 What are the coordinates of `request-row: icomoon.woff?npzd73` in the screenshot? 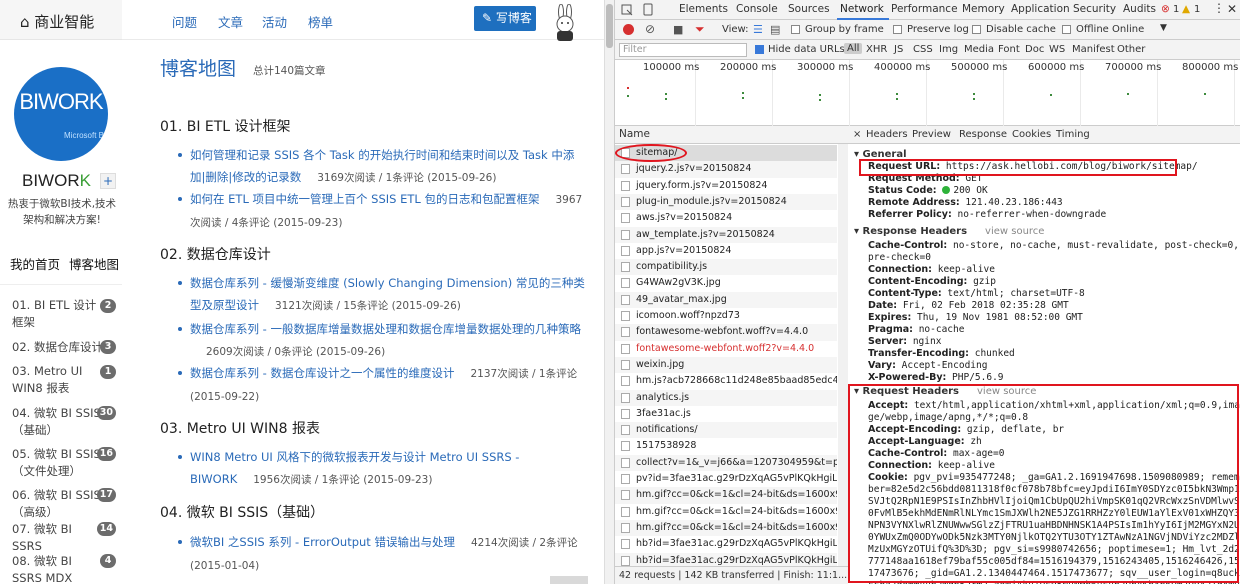 It's located at (726, 316).